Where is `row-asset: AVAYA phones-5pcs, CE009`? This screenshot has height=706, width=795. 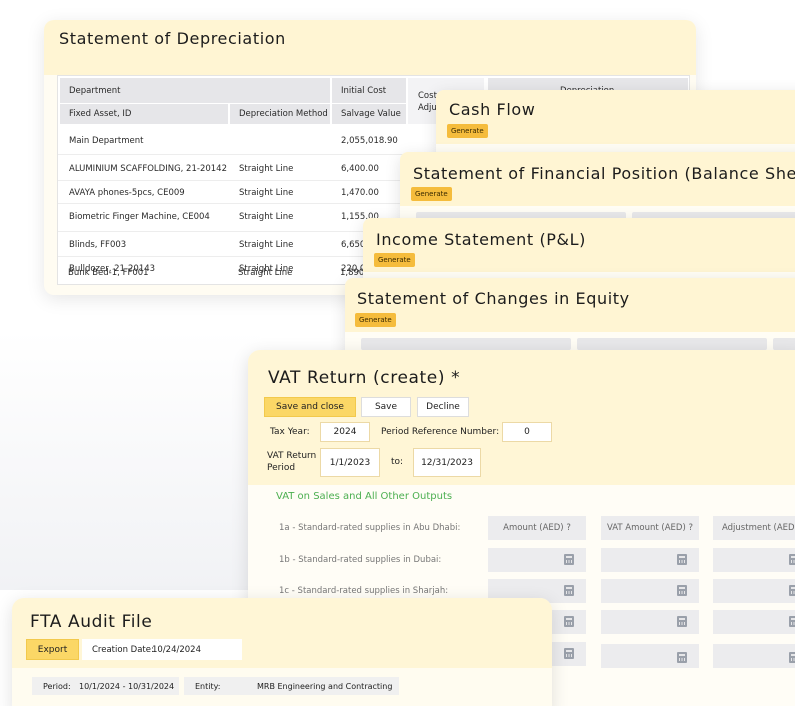 row-asset: AVAYA phones-5pcs, CE009 is located at coordinates (127, 193).